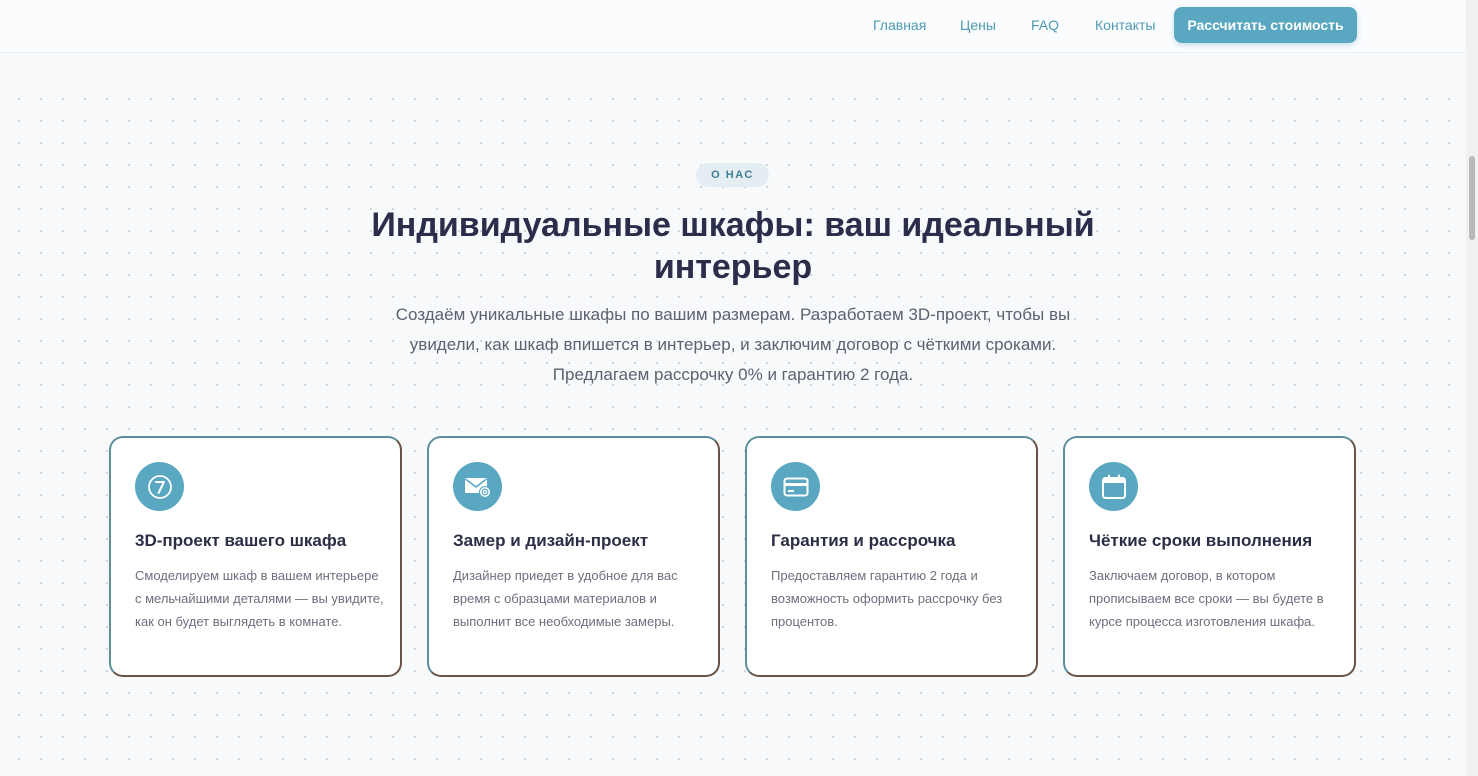 The width and height of the screenshot is (1478, 776). Describe the element at coordinates (899, 25) in the screenshot. I see `nav-link-home: Главная` at that location.